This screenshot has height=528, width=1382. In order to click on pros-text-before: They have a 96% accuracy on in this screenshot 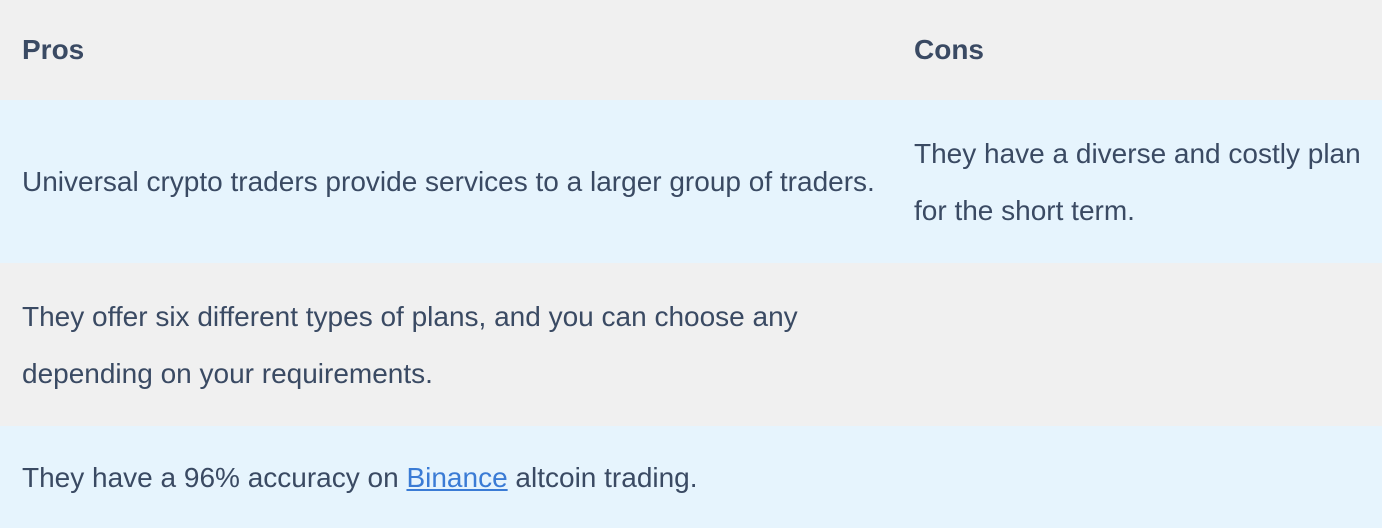, I will do `click(214, 477)`.